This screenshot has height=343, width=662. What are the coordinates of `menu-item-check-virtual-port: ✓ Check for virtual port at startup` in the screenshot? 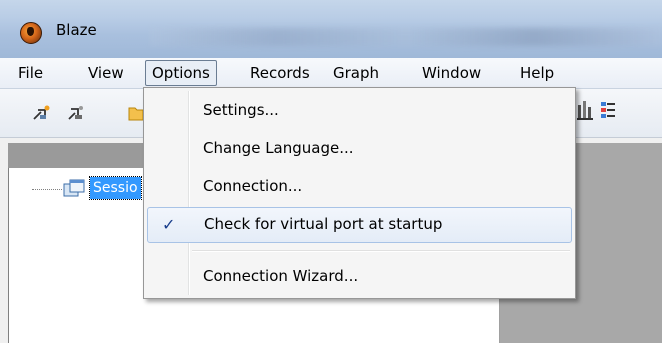 It's located at (359, 225).